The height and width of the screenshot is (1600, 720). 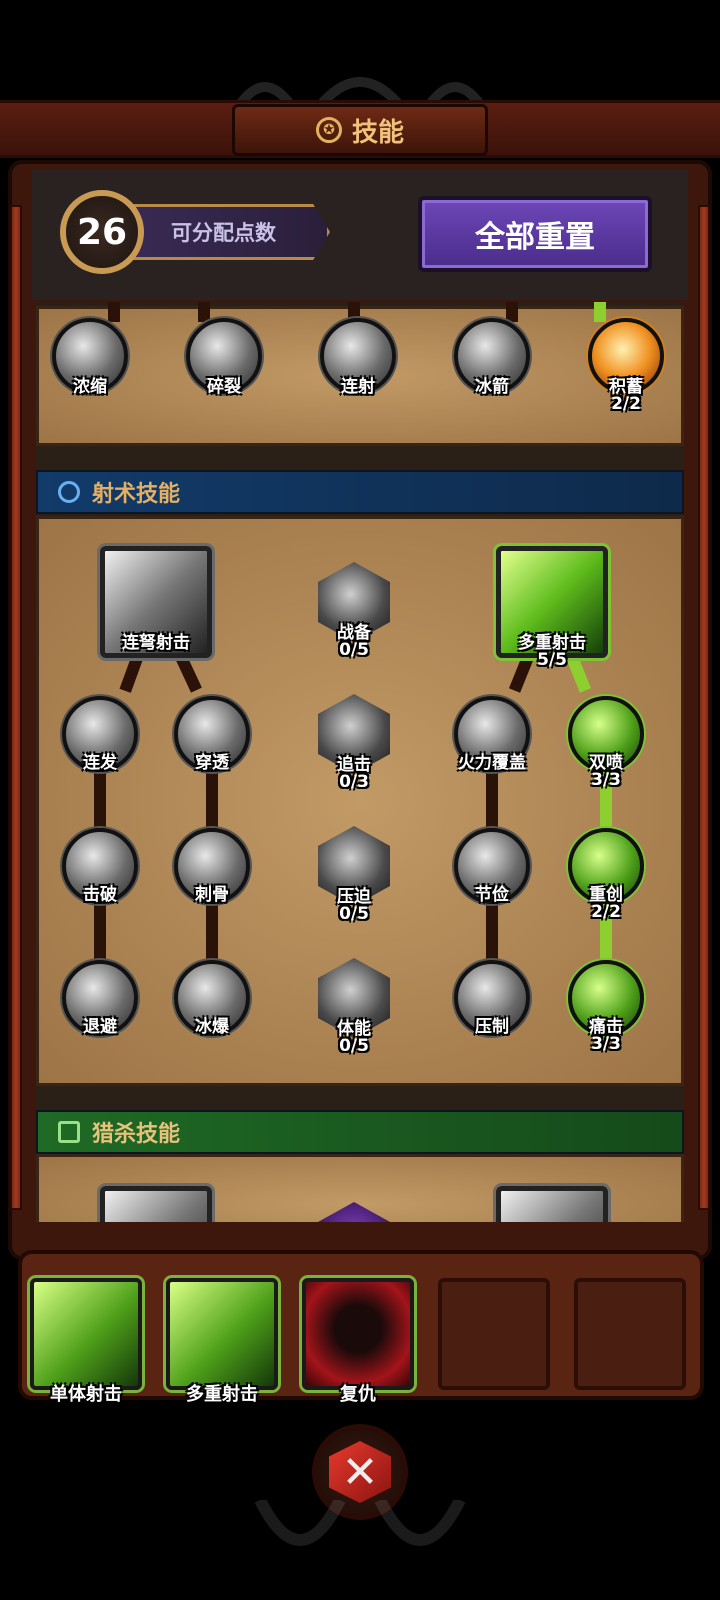 What do you see at coordinates (358, 387) in the screenshot?
I see `skill-label: 连射` at bounding box center [358, 387].